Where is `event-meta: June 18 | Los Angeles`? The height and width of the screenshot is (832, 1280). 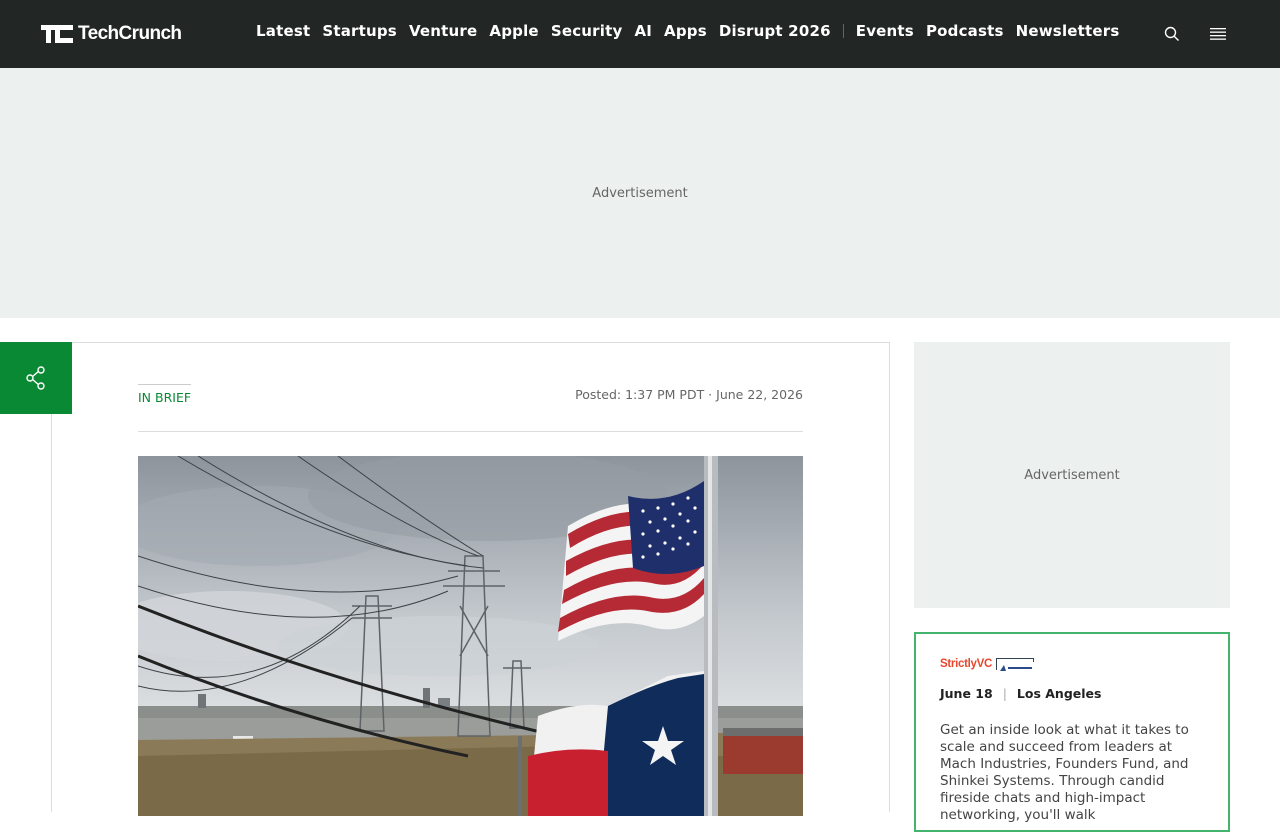 event-meta: June 18 | Los Angeles is located at coordinates (1020, 693).